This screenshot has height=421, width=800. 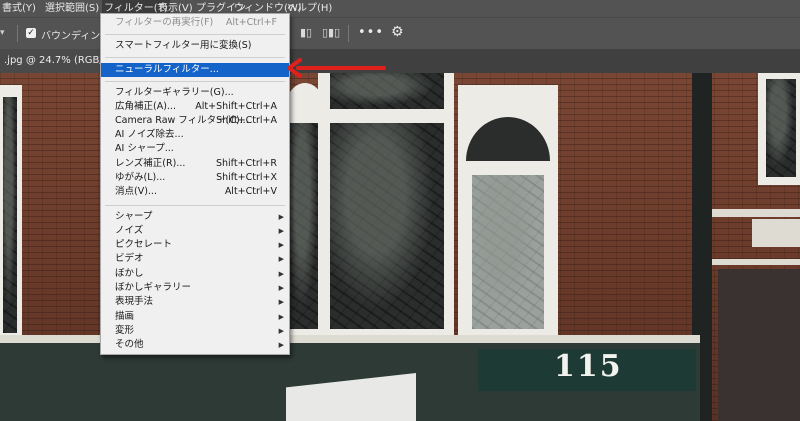 What do you see at coordinates (588, 366) in the screenshot?
I see `building-number: 115` at bounding box center [588, 366].